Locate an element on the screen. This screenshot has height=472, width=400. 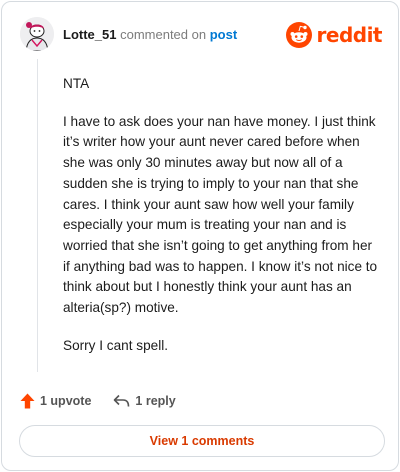
avatar-icon is located at coordinates (37, 34).